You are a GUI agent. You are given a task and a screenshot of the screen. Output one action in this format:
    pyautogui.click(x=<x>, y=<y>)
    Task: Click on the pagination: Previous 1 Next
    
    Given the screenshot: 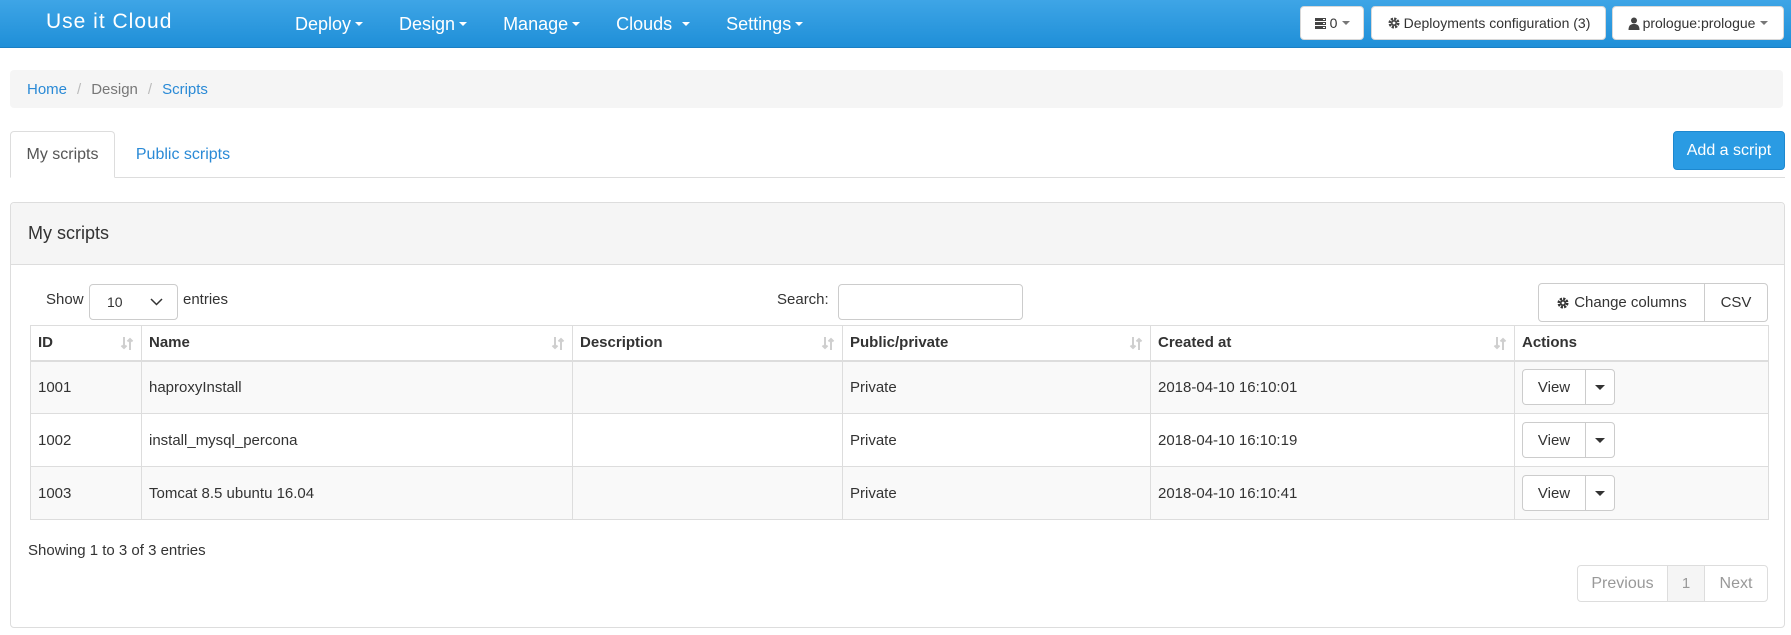 What is the action you would take?
    pyautogui.click(x=1672, y=583)
    